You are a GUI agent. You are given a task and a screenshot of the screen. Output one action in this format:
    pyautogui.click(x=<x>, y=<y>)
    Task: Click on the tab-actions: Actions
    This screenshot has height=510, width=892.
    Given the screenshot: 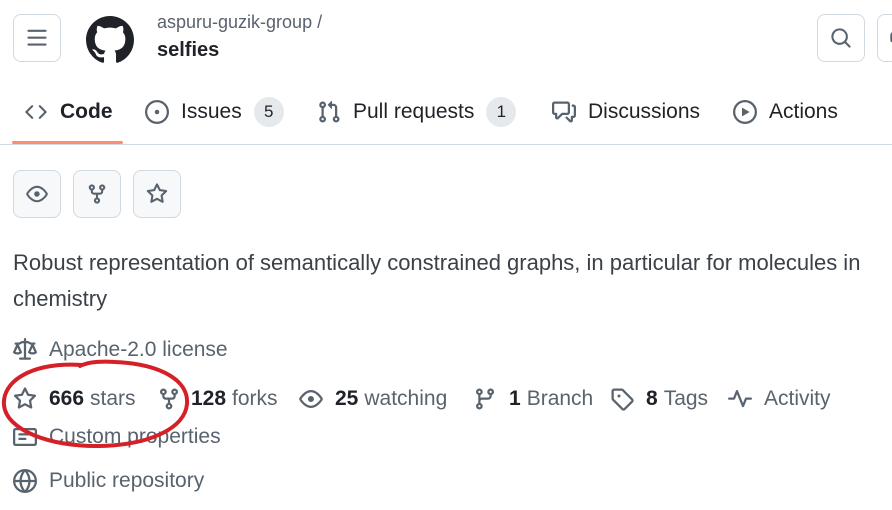 What is the action you would take?
    pyautogui.click(x=785, y=112)
    